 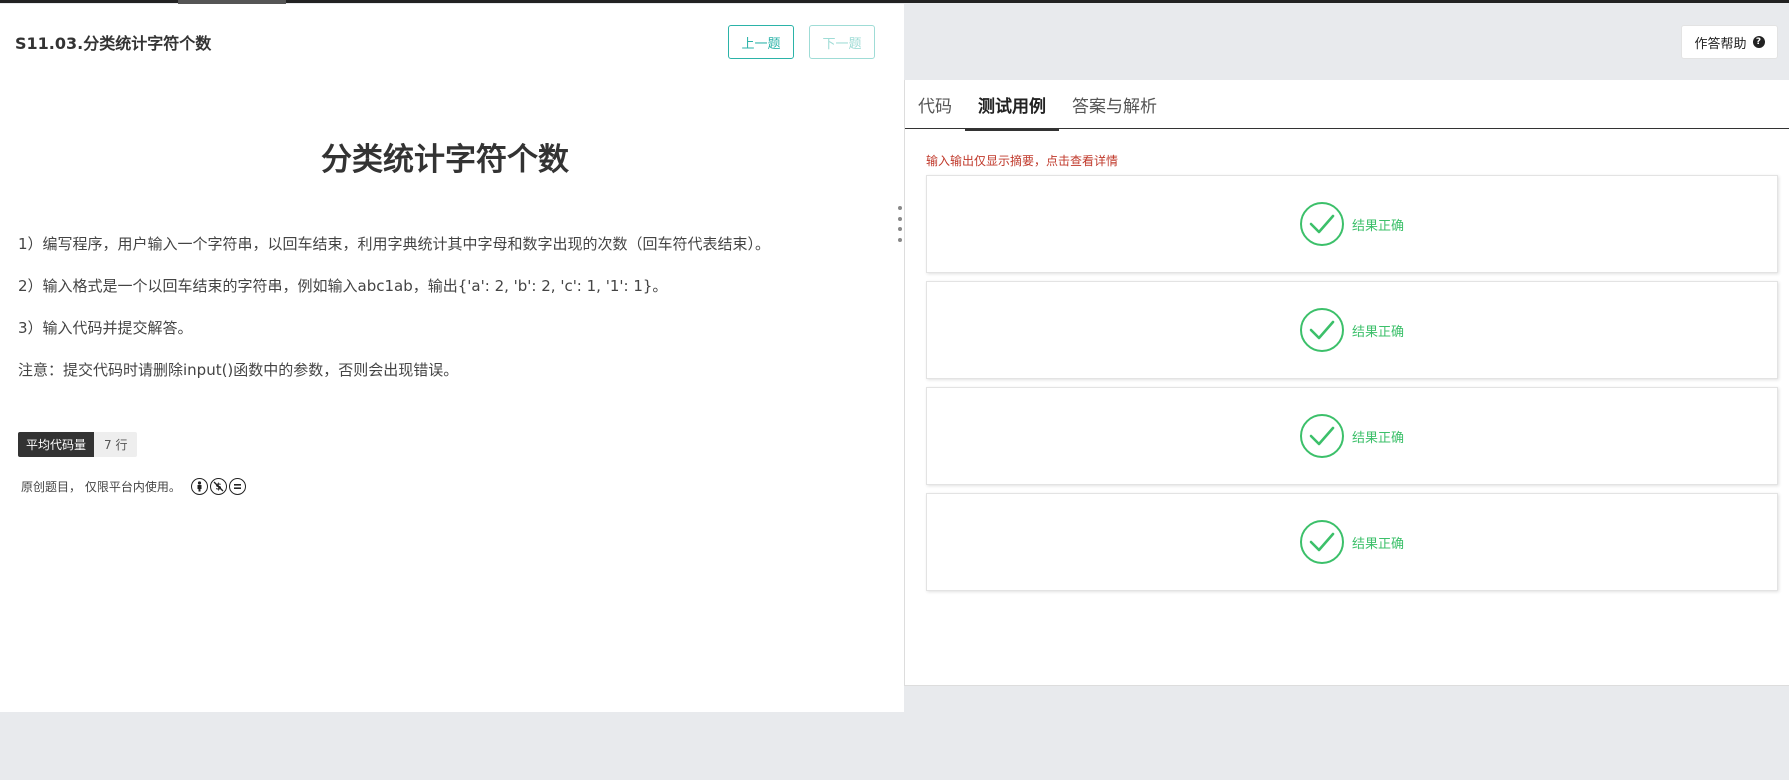 What do you see at coordinates (1012, 105) in the screenshot?
I see `tab-test-cases: 测试用例` at bounding box center [1012, 105].